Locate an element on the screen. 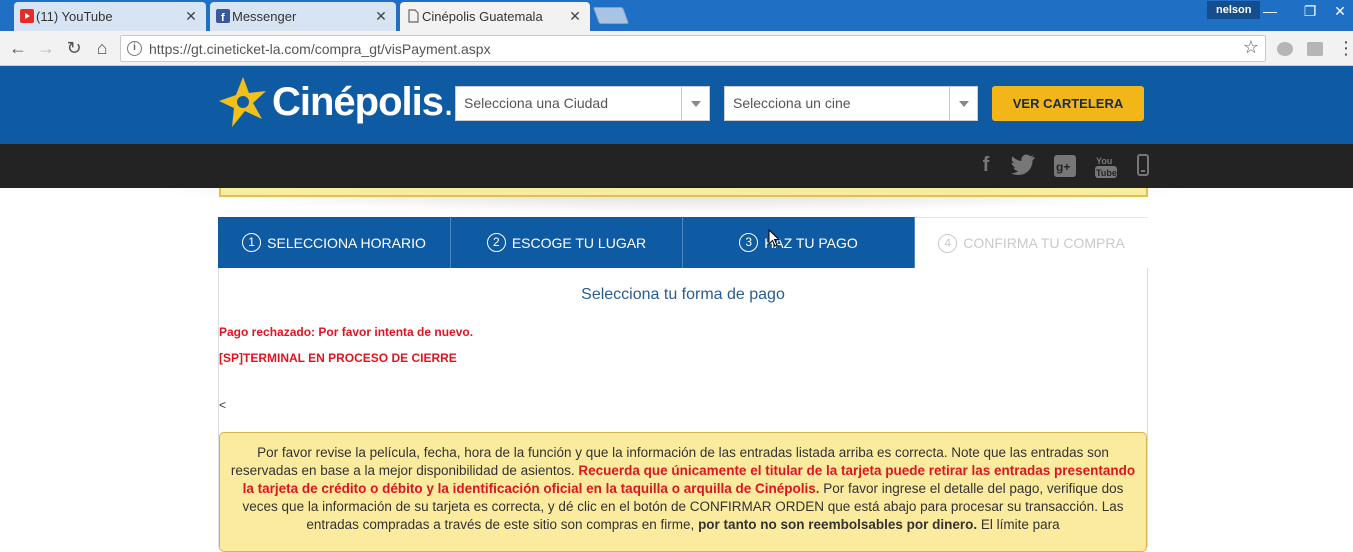 This screenshot has height=552, width=1353. back-icon: ← is located at coordinates (18, 48).